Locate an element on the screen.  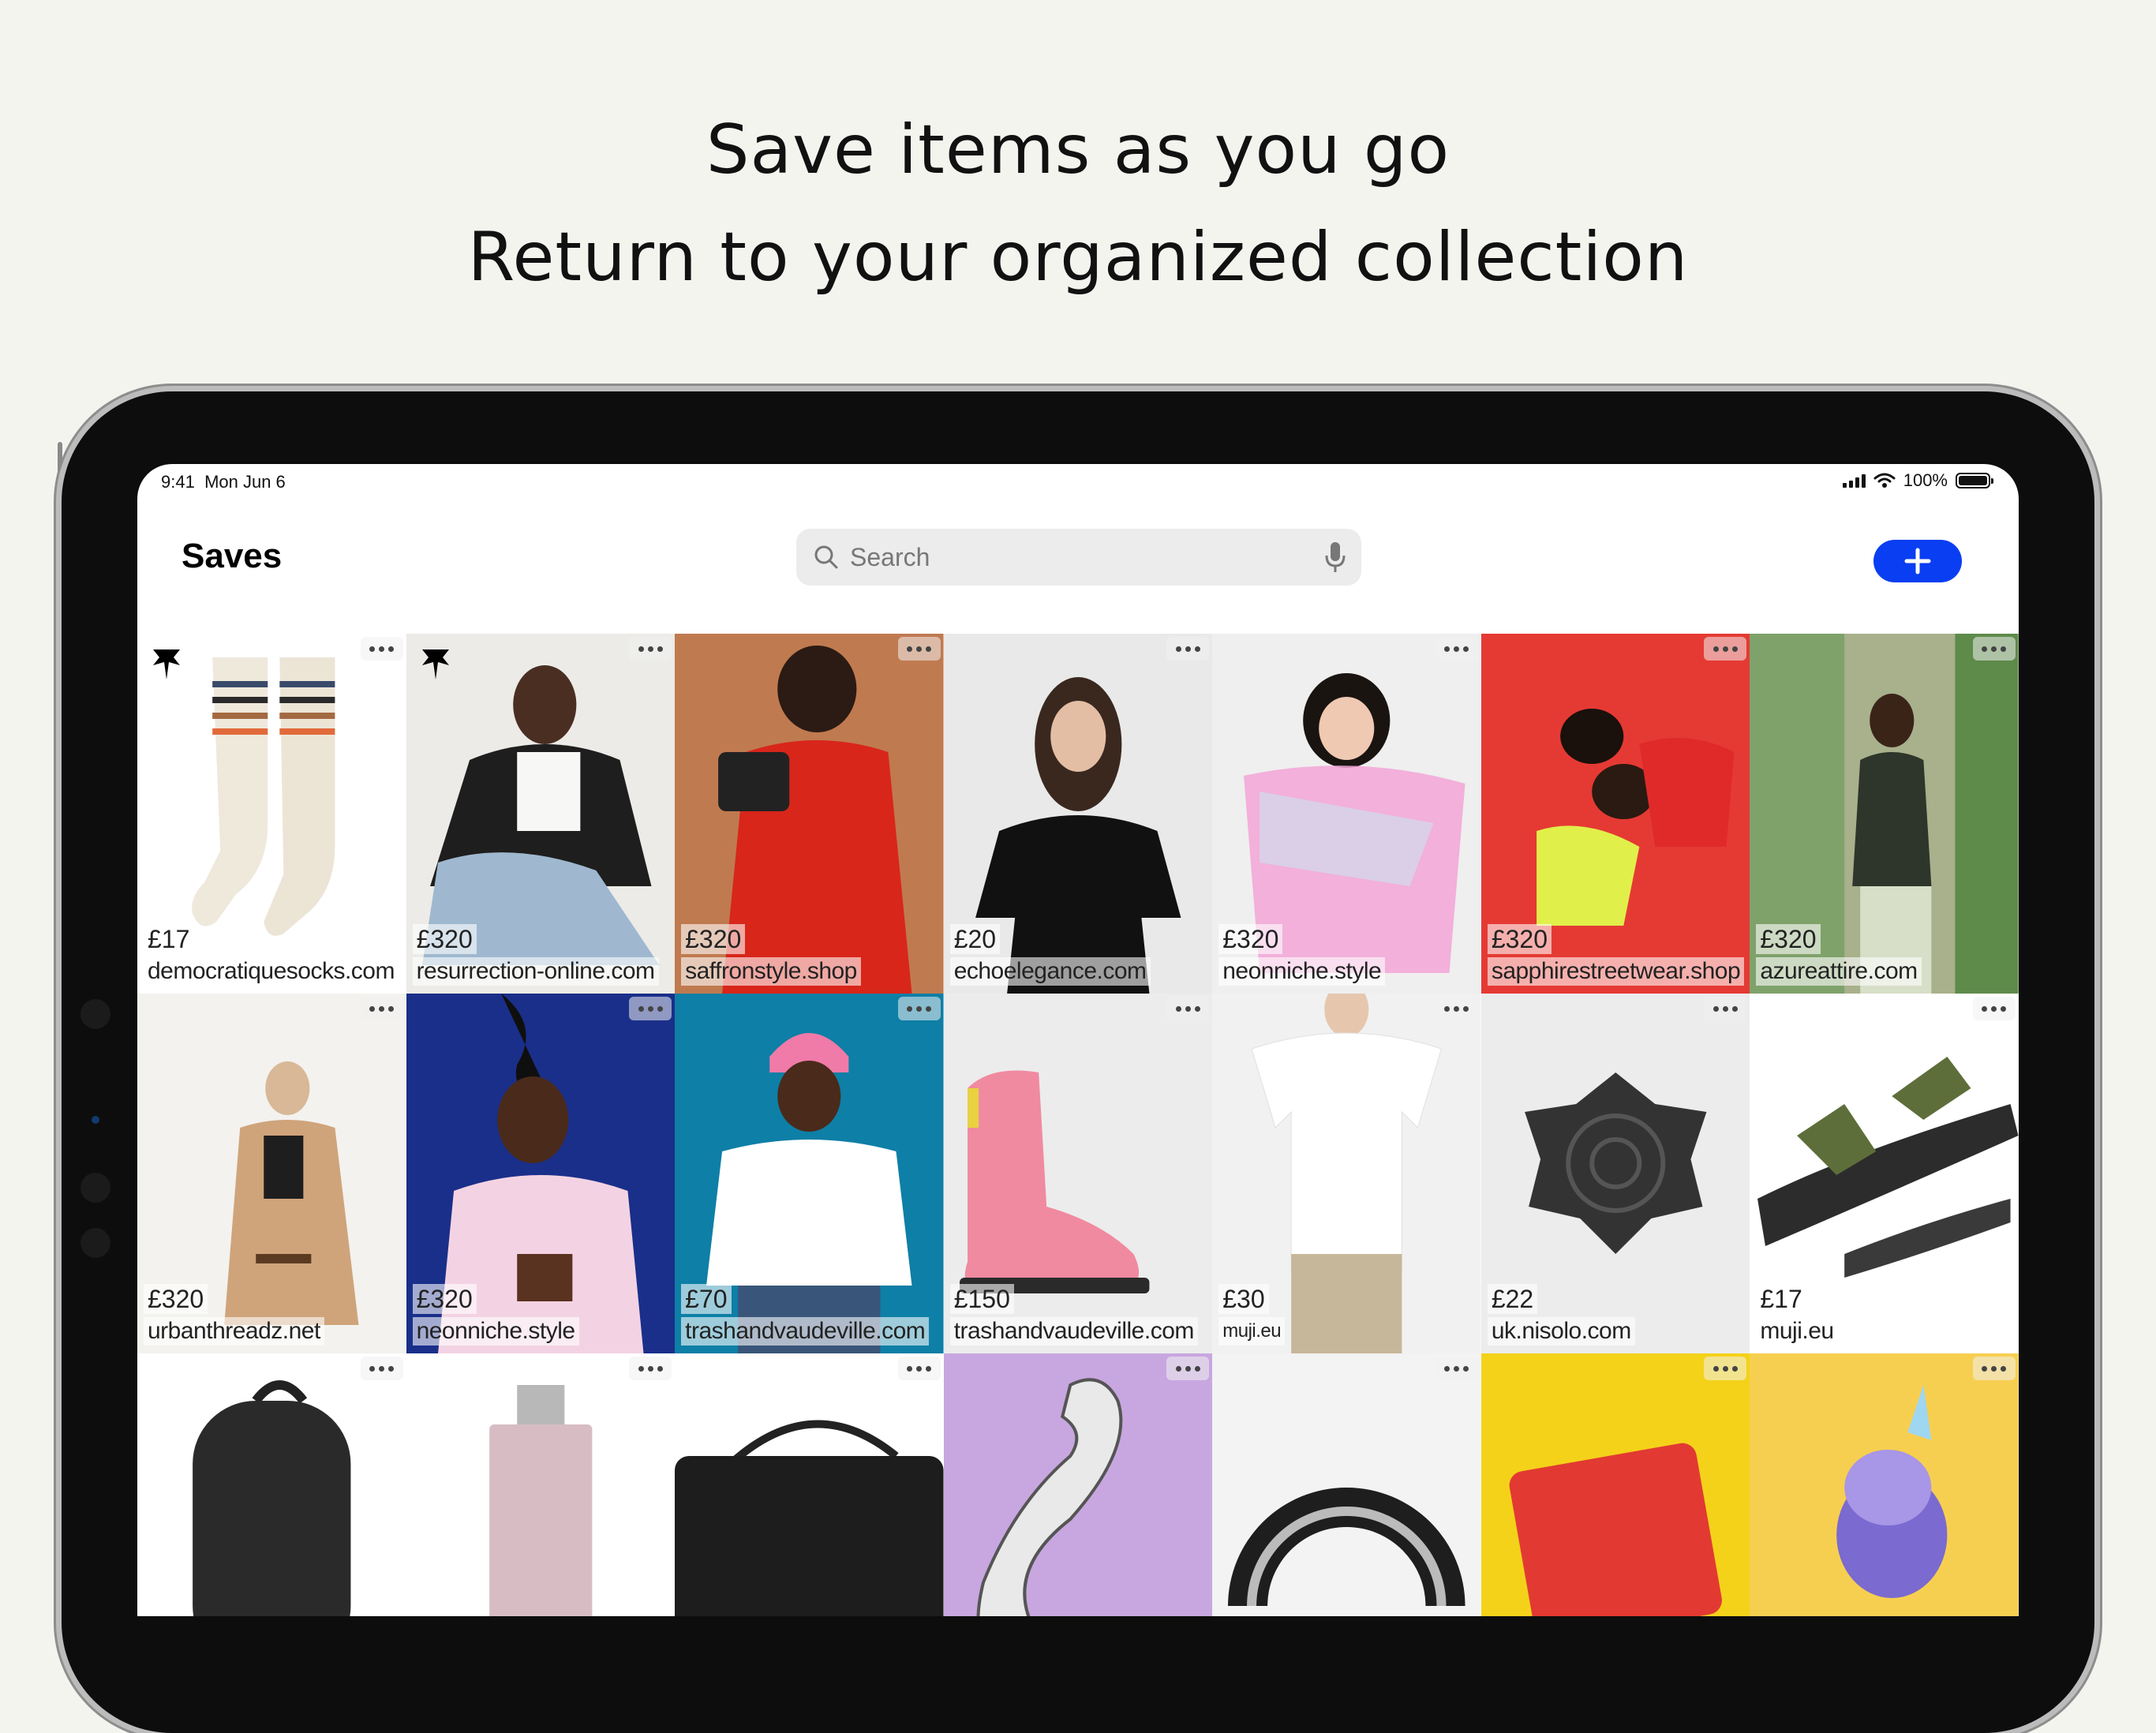
item-price: £30 is located at coordinates (1243, 1299).